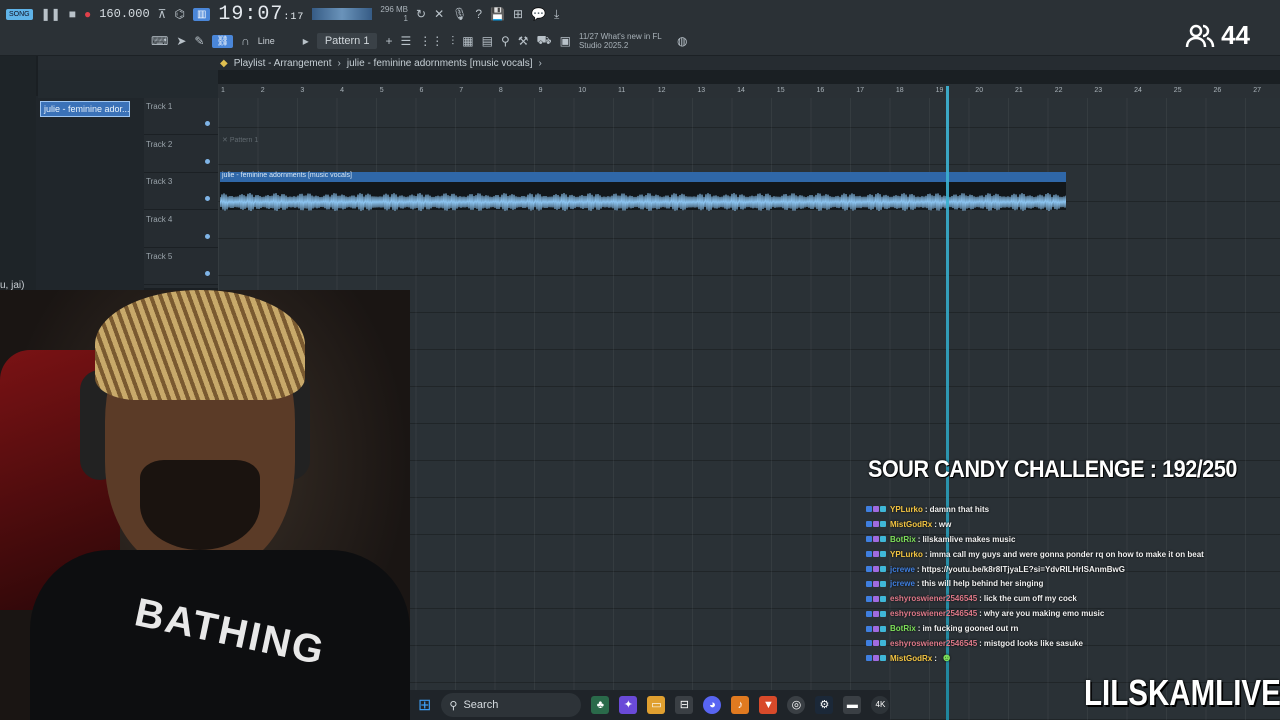 This screenshot has width=1280, height=720. Describe the element at coordinates (388, 41) in the screenshot. I see `add-pattern-icon: +` at that location.